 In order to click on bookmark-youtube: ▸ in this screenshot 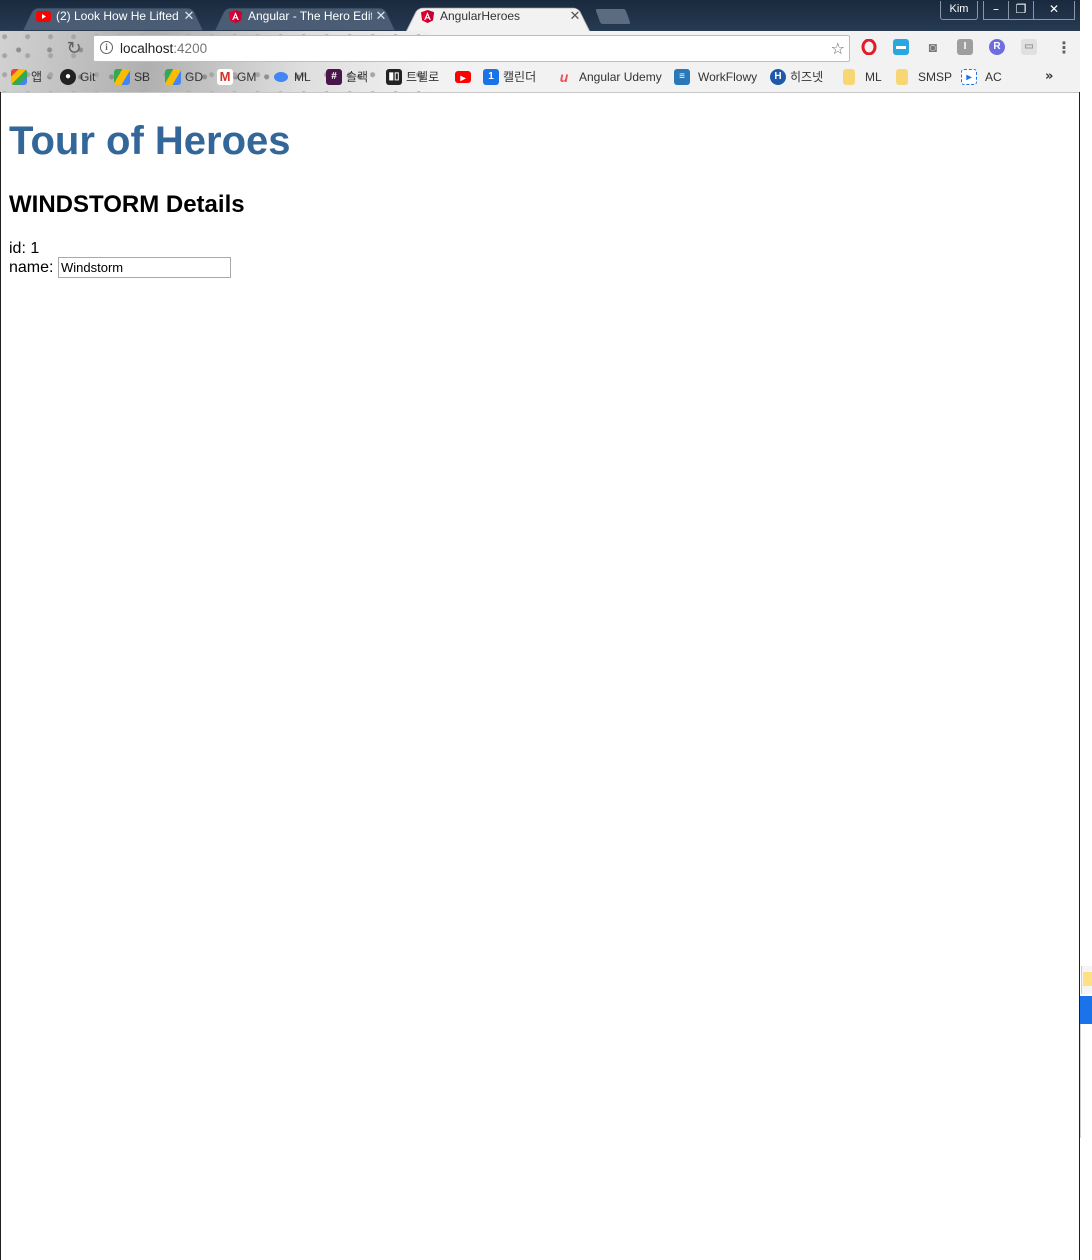, I will do `click(465, 77)`.